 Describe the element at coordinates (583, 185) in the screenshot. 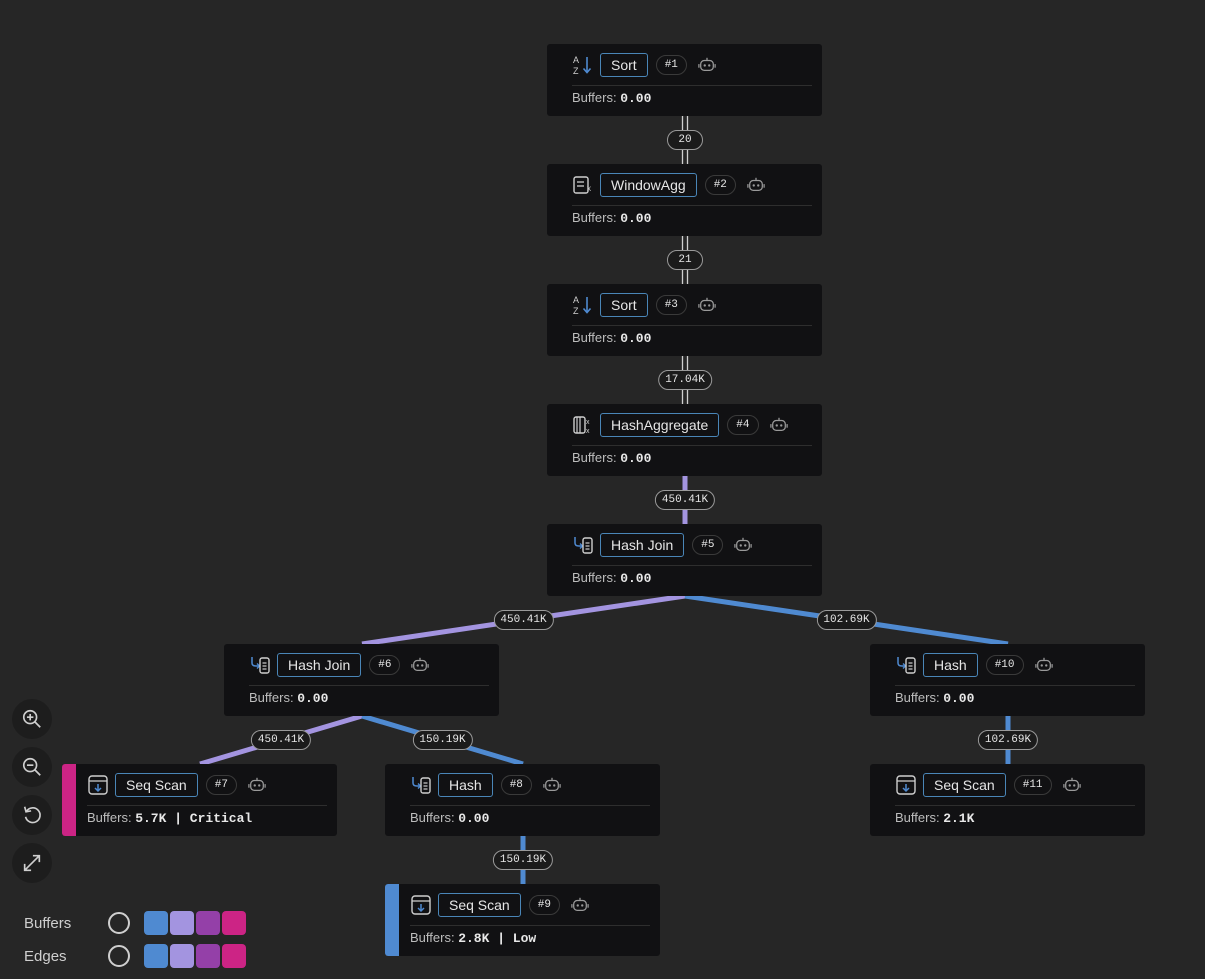

I see `window-agg-icon: x` at that location.